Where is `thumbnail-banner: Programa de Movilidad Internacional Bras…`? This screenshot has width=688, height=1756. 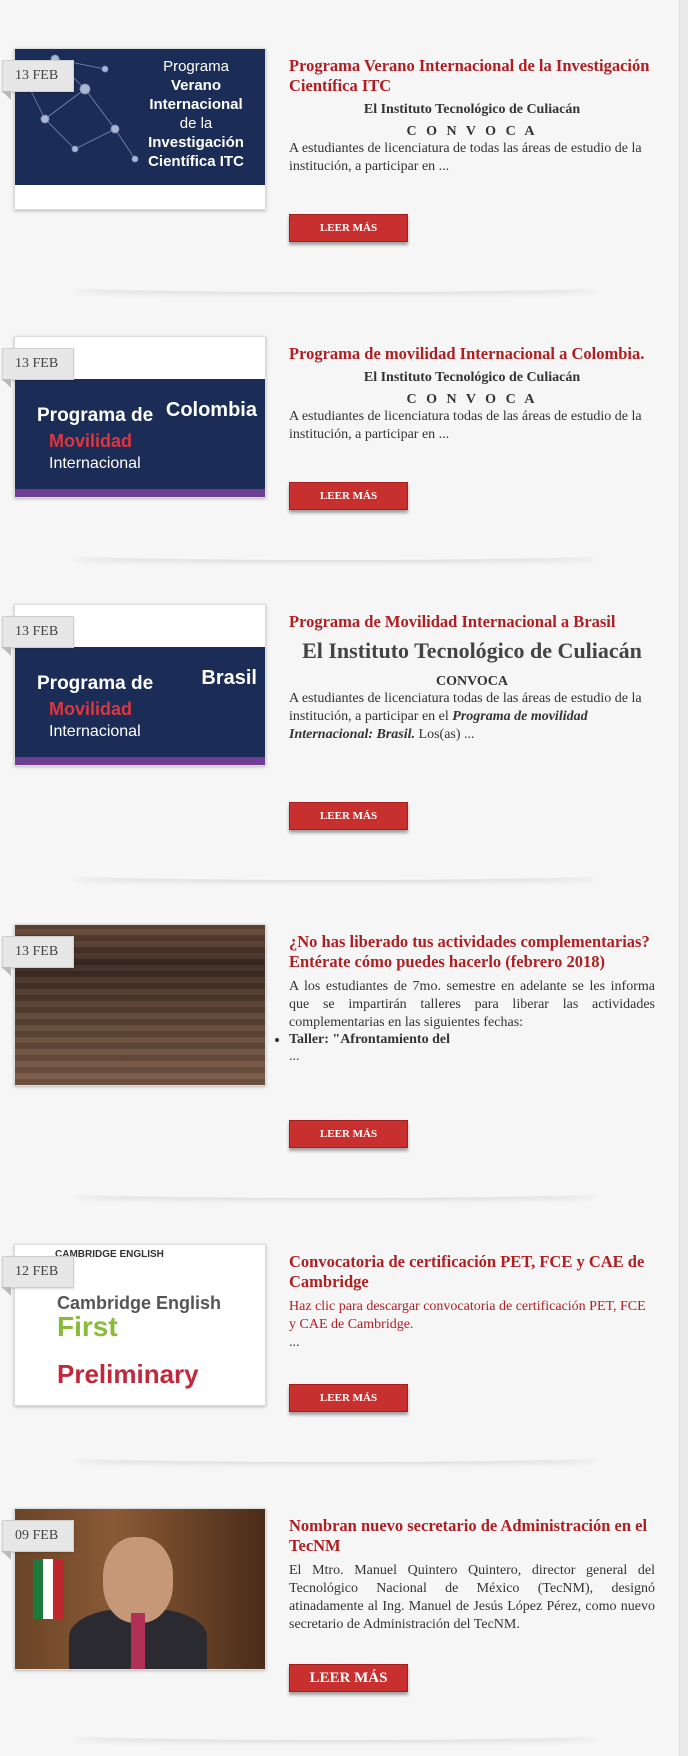
thumbnail-banner: Programa de Movilidad Internacional Bras… is located at coordinates (140, 706).